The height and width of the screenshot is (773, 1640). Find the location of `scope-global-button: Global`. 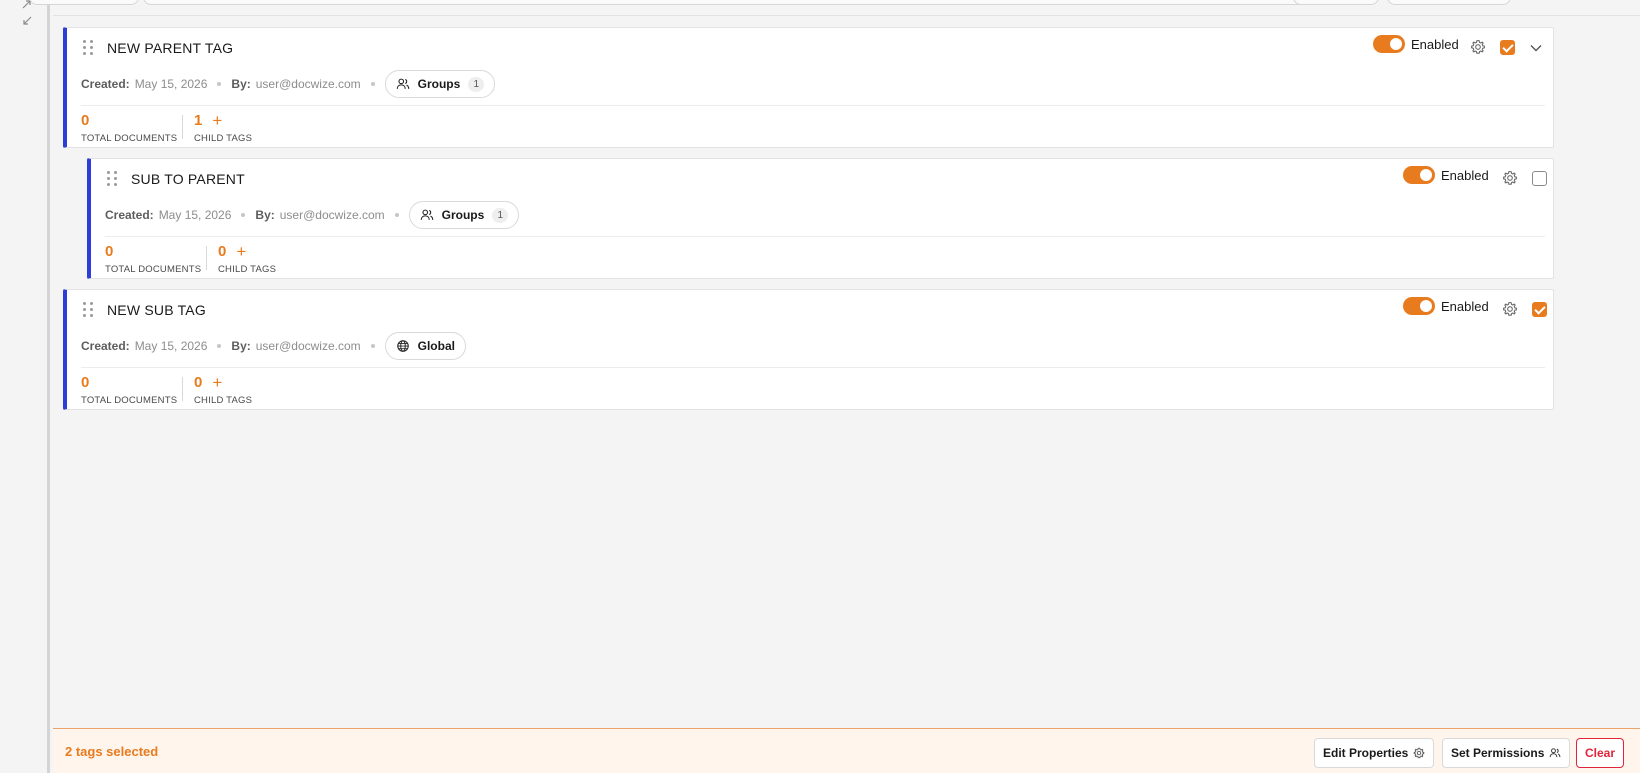

scope-global-button: Global is located at coordinates (425, 346).